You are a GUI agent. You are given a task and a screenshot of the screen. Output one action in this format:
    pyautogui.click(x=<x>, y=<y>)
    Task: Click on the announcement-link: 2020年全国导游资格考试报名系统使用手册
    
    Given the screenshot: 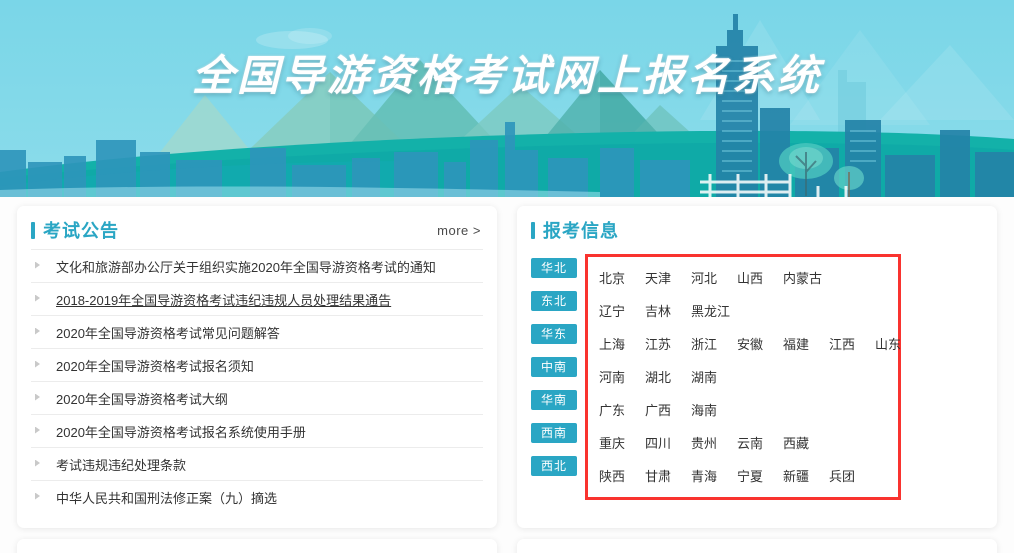 What is the action you would take?
    pyautogui.click(x=181, y=431)
    